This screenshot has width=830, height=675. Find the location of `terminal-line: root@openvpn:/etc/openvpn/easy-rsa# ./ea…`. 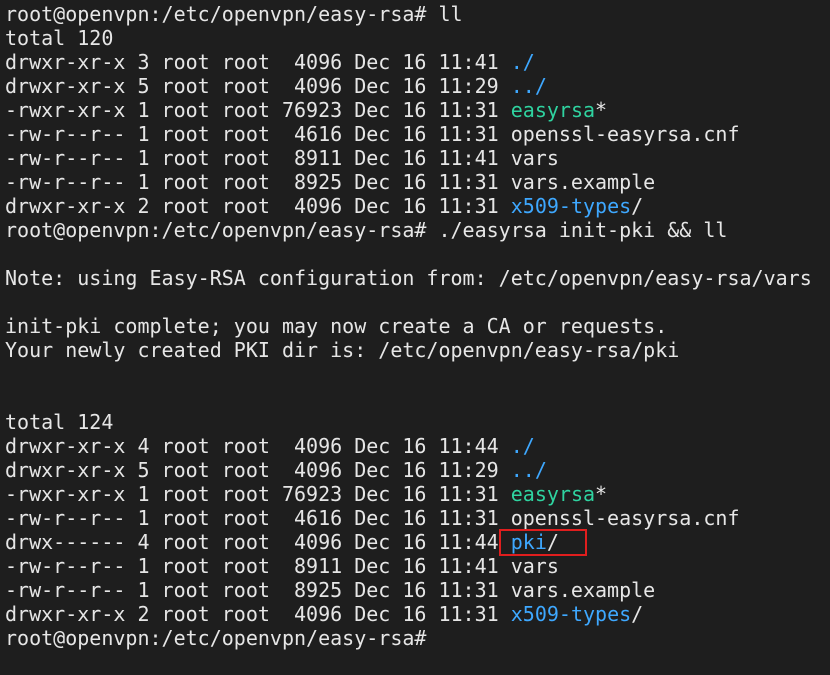

terminal-line: root@openvpn:/etc/openvpn/easy-rsa# ./ea… is located at coordinates (408, 230).